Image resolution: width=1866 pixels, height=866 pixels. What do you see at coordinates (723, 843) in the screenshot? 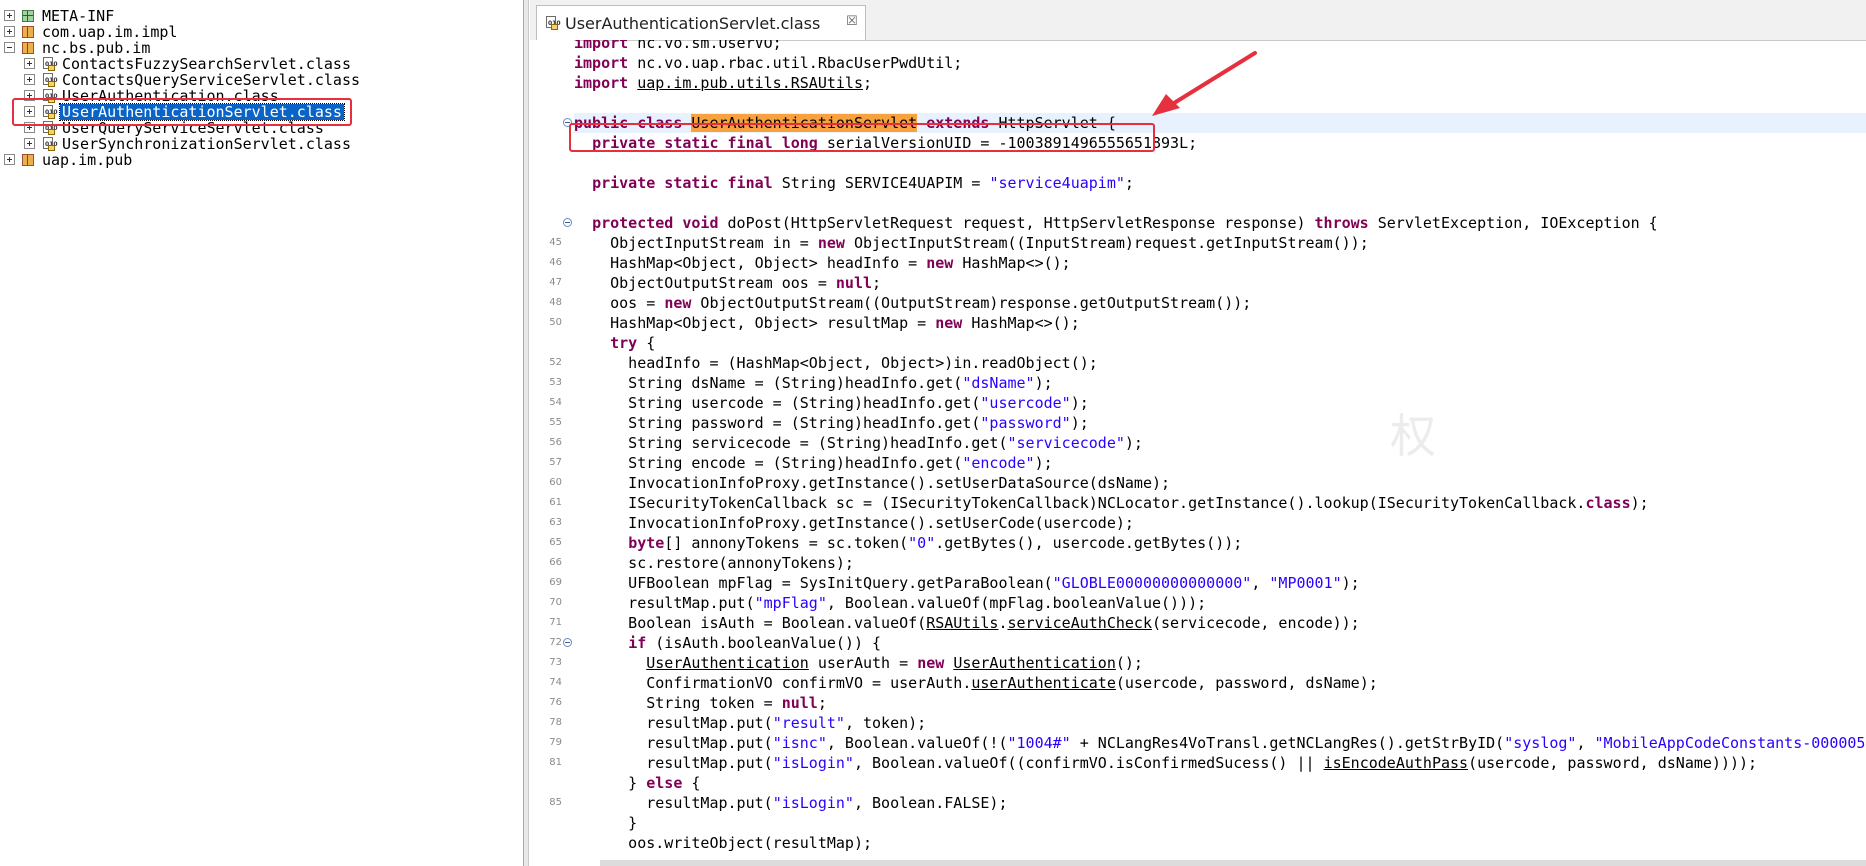
I see `code-line: oos.writeObject(resultMap);` at bounding box center [723, 843].